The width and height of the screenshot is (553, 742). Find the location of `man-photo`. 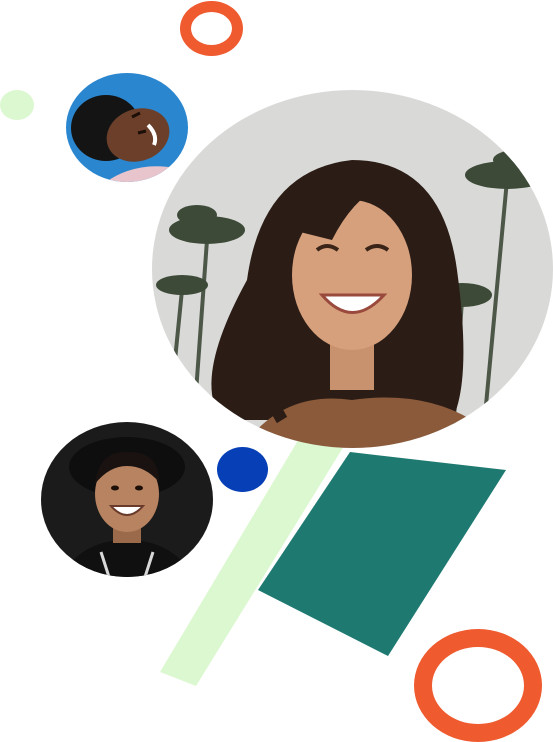

man-photo is located at coordinates (127, 499).